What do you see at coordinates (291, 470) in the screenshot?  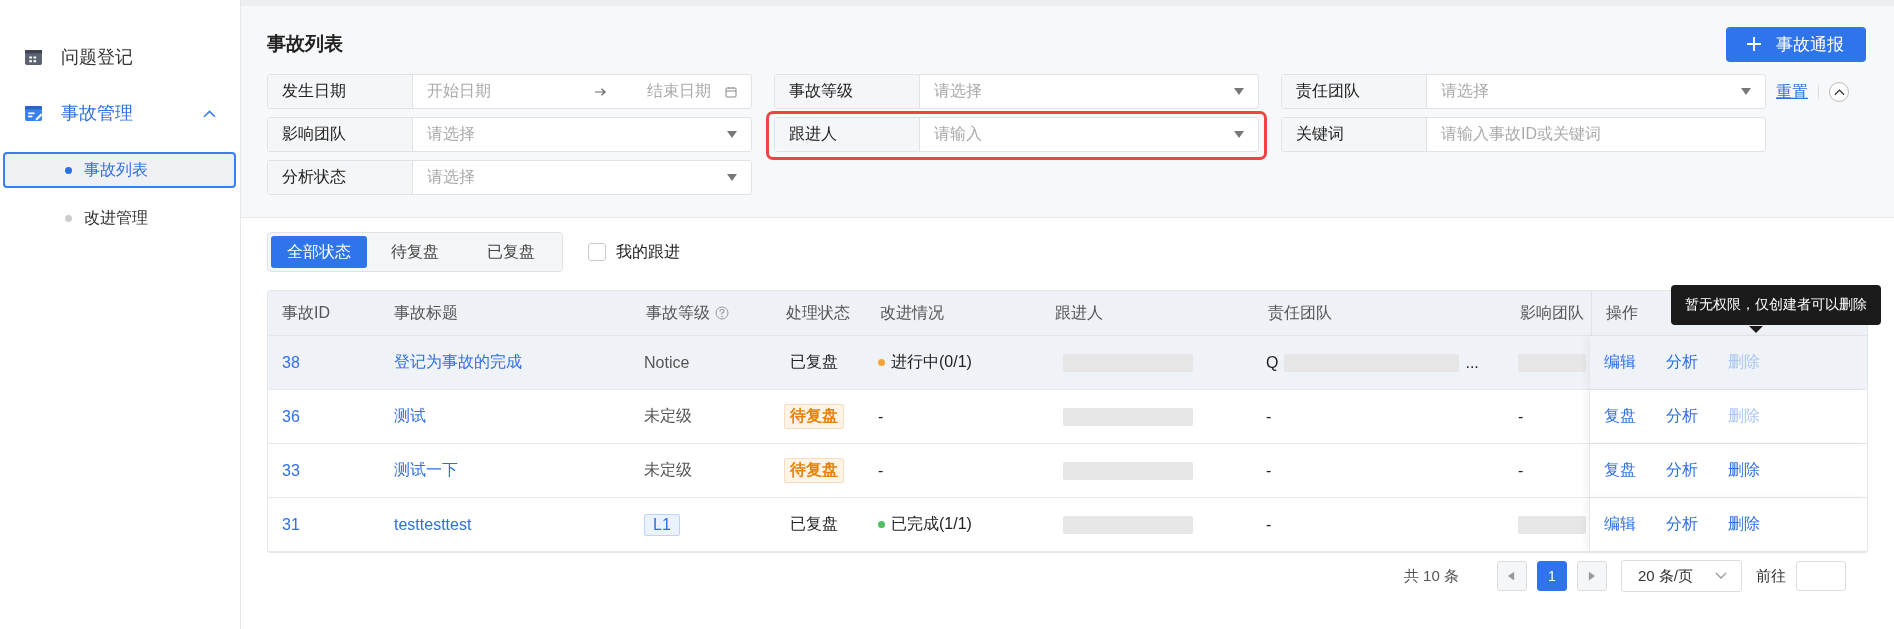 I see `incident-id-link: 33` at bounding box center [291, 470].